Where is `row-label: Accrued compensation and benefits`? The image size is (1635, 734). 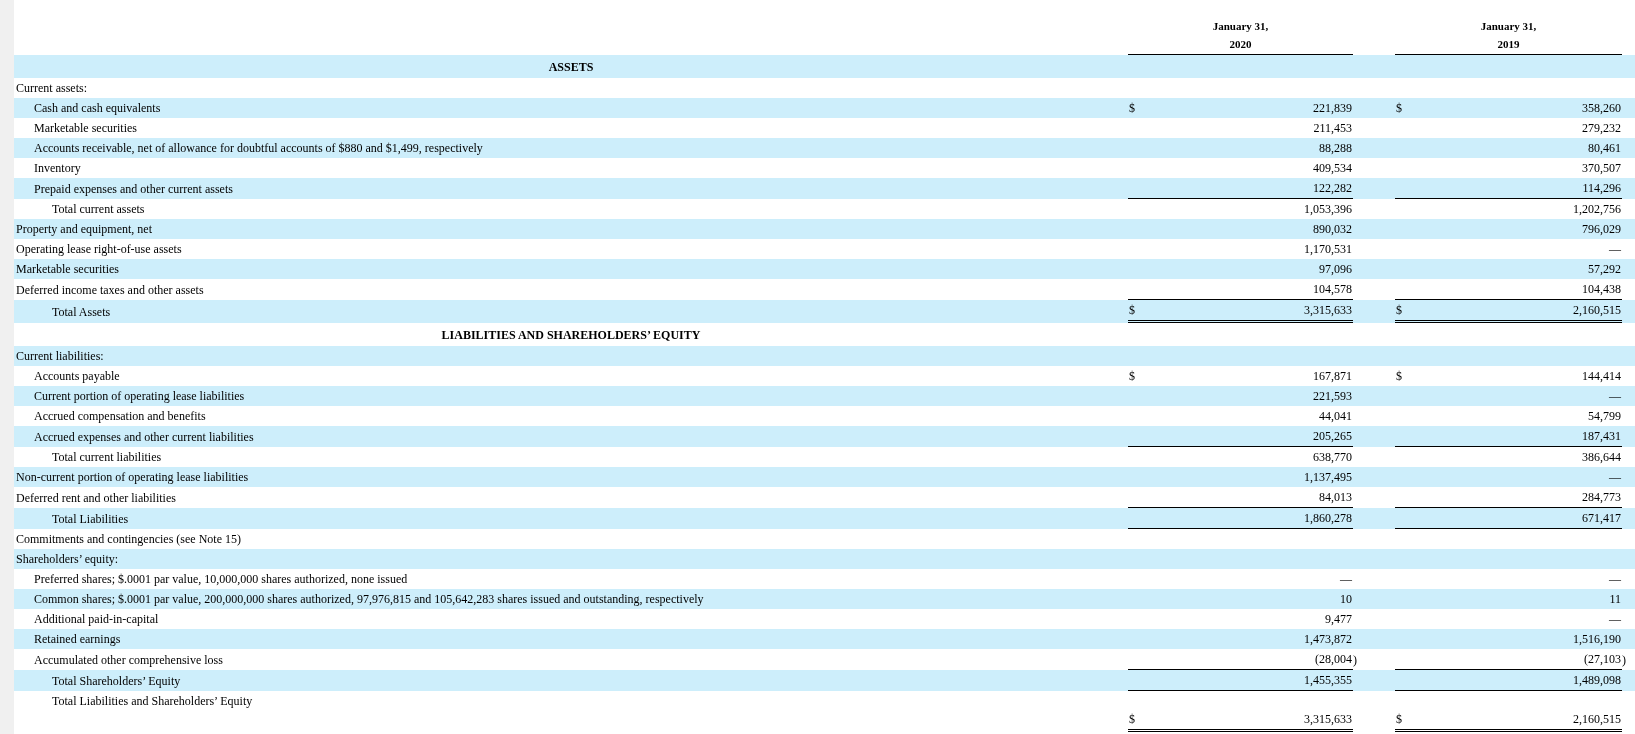 row-label: Accrued compensation and benefits is located at coordinates (120, 416).